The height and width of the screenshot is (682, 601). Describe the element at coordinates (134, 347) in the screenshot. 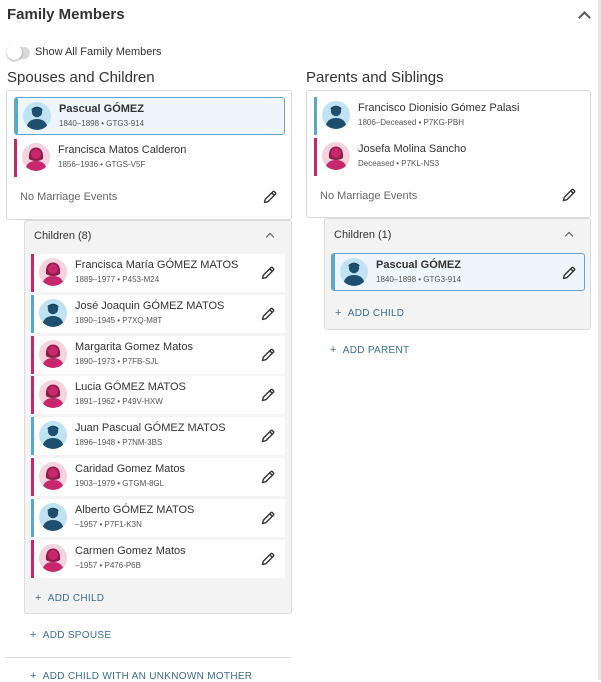

I see `person-name: Margarita Gomez Matos` at that location.